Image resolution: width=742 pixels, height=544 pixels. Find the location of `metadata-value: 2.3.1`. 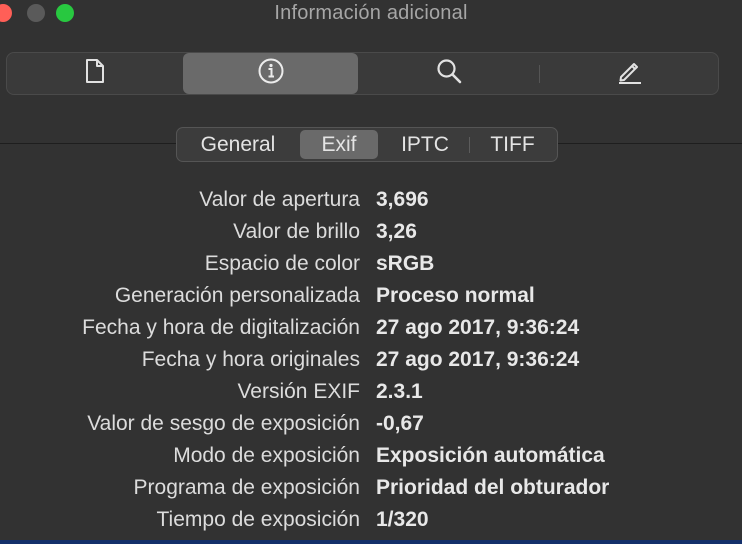

metadata-value: 2.3.1 is located at coordinates (399, 391).